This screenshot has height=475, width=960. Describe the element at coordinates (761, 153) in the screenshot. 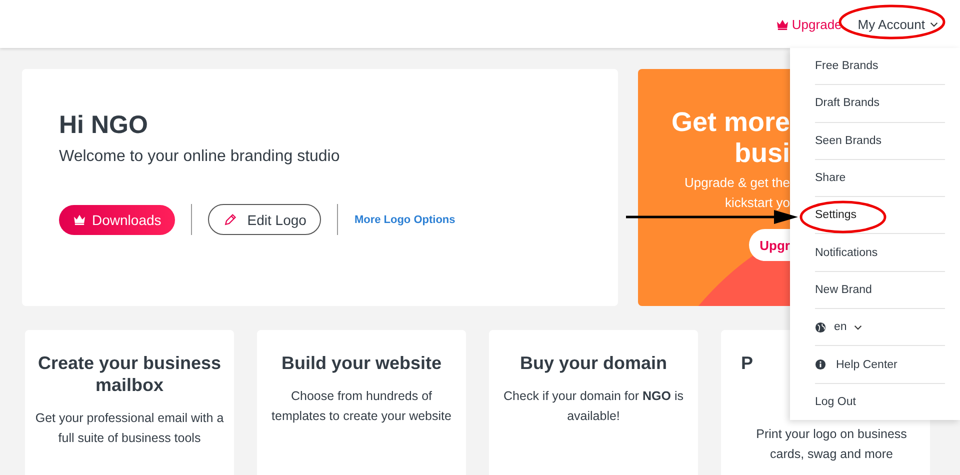

I see `promo-title: busi` at that location.